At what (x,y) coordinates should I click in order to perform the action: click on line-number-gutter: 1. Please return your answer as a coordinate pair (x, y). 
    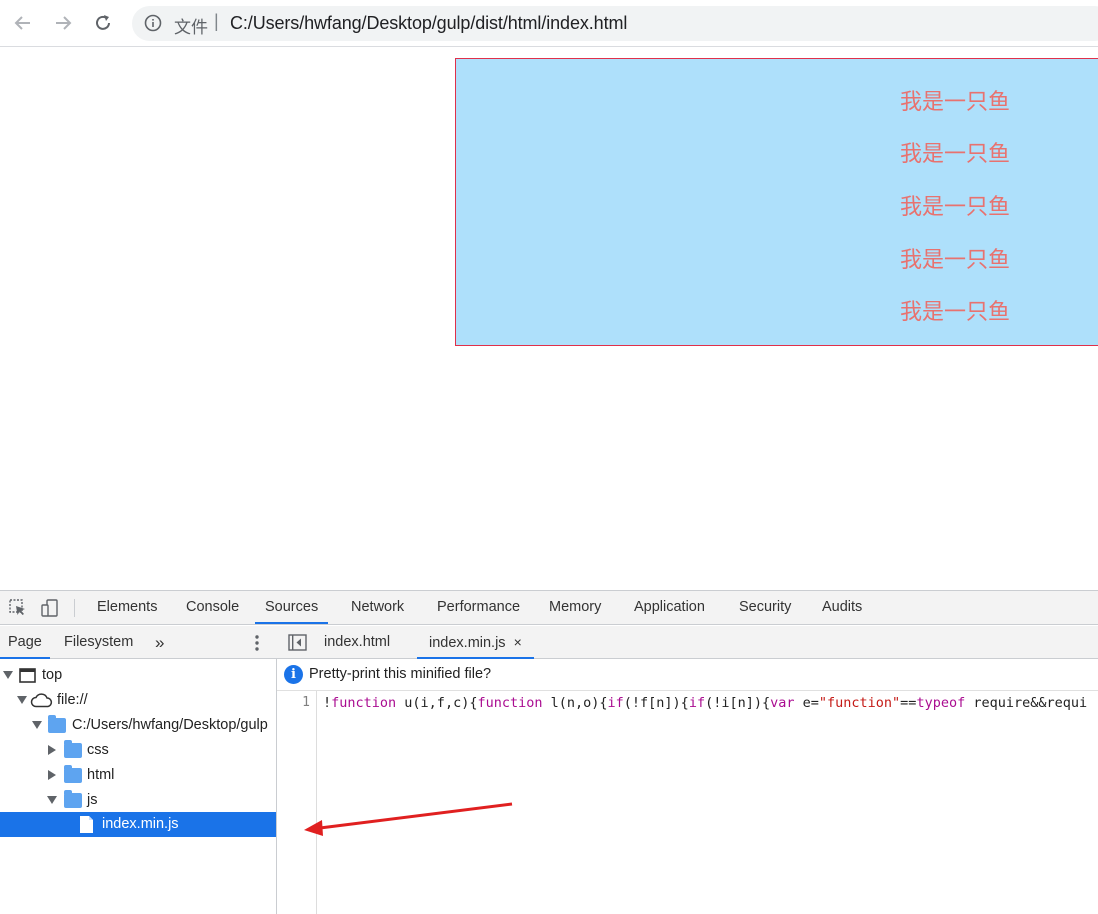
    Looking at the image, I should click on (297, 802).